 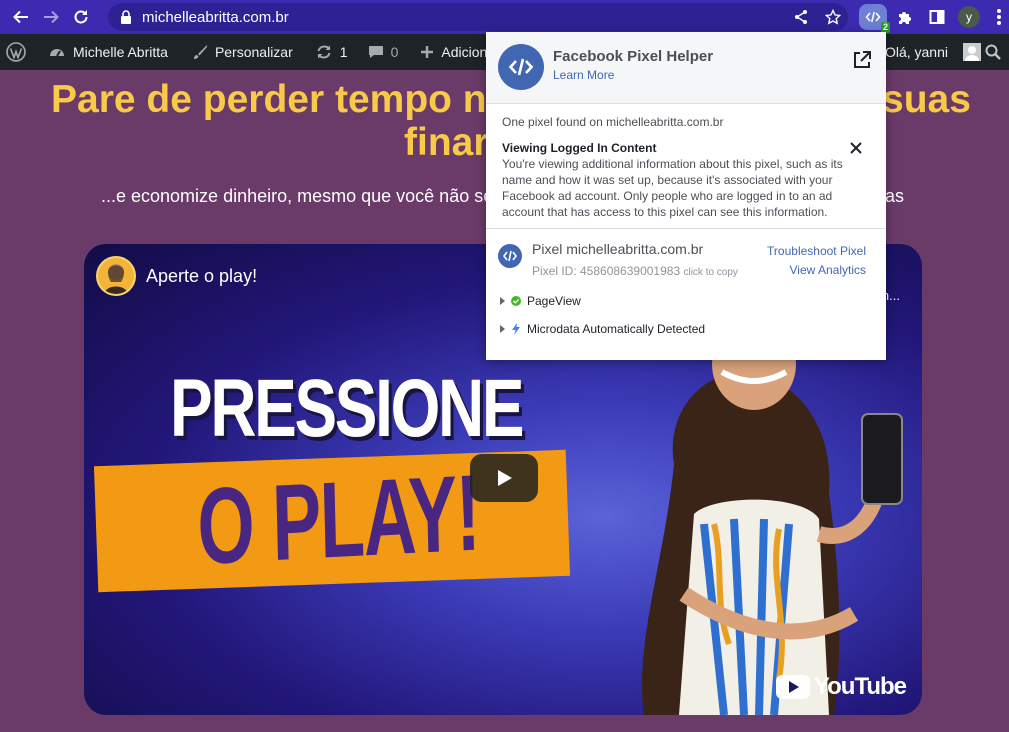 I want to click on click-to-copy-hint: click to copy, so click(x=710, y=272).